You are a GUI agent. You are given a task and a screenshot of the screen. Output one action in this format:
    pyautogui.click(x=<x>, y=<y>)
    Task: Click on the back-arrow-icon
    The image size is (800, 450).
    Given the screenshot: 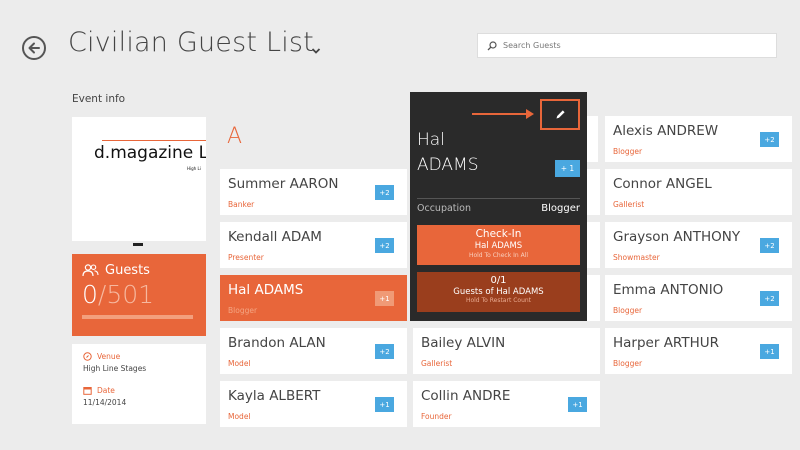 What is the action you would take?
    pyautogui.click(x=34, y=48)
    